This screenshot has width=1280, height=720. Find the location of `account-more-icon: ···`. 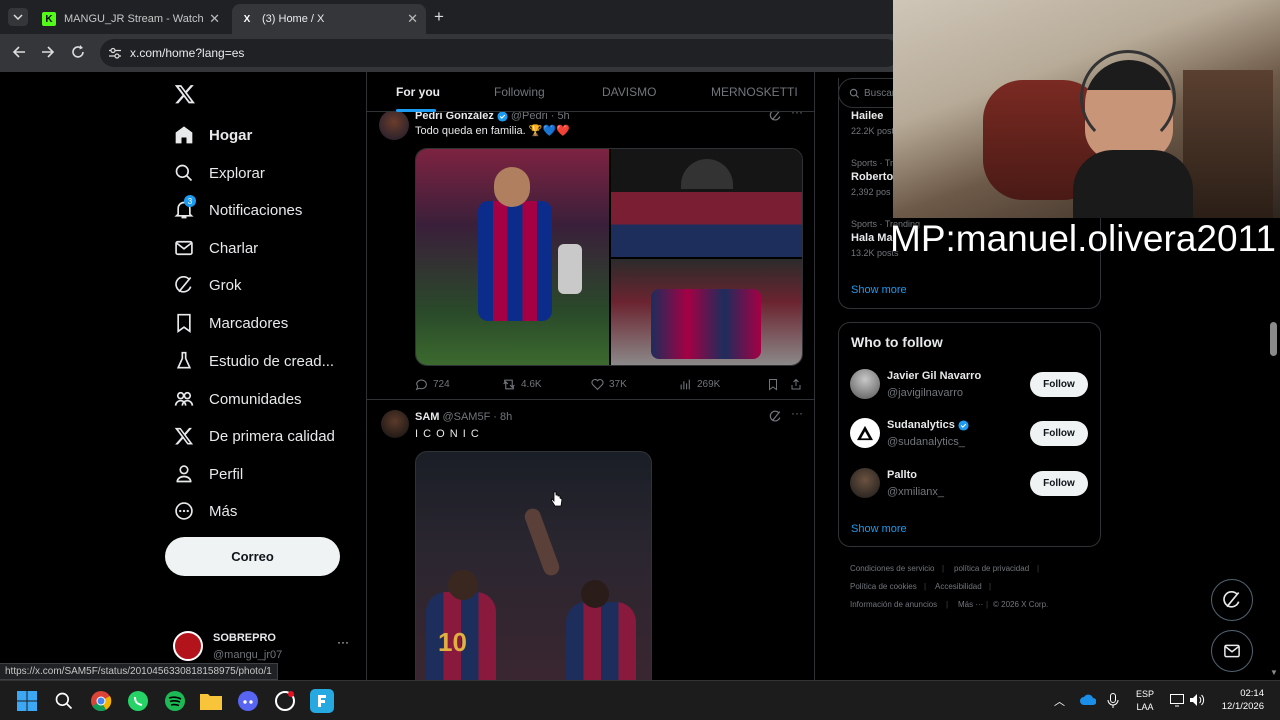

account-more-icon: ··· is located at coordinates (343, 642).